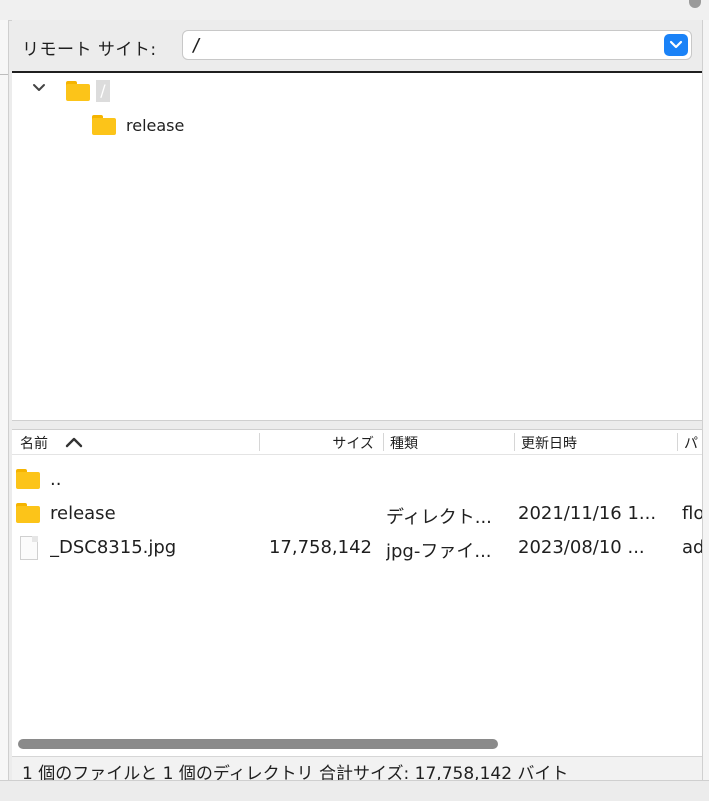  Describe the element at coordinates (357, 425) in the screenshot. I see `pane-splitter` at that location.